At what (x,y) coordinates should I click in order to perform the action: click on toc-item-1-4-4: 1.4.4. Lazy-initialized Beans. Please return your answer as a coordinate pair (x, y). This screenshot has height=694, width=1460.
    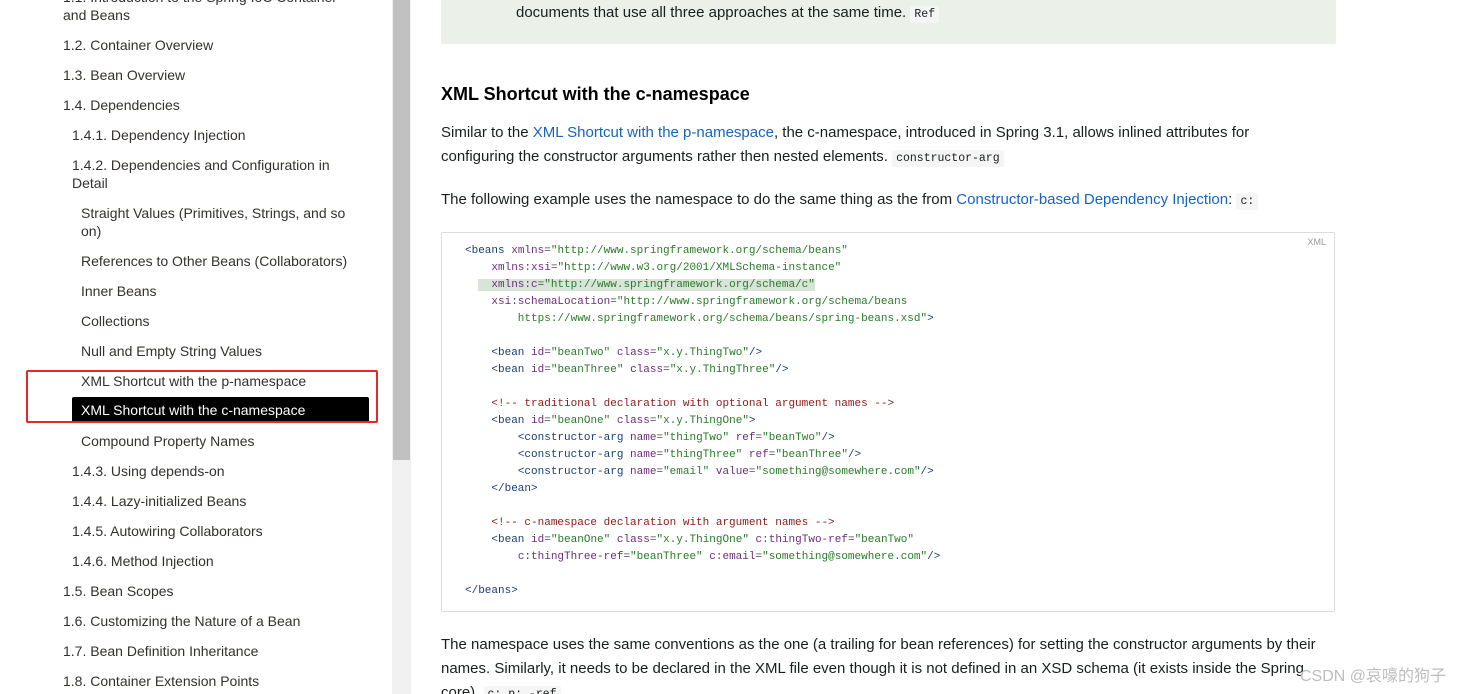
    Looking at the image, I should click on (159, 501).